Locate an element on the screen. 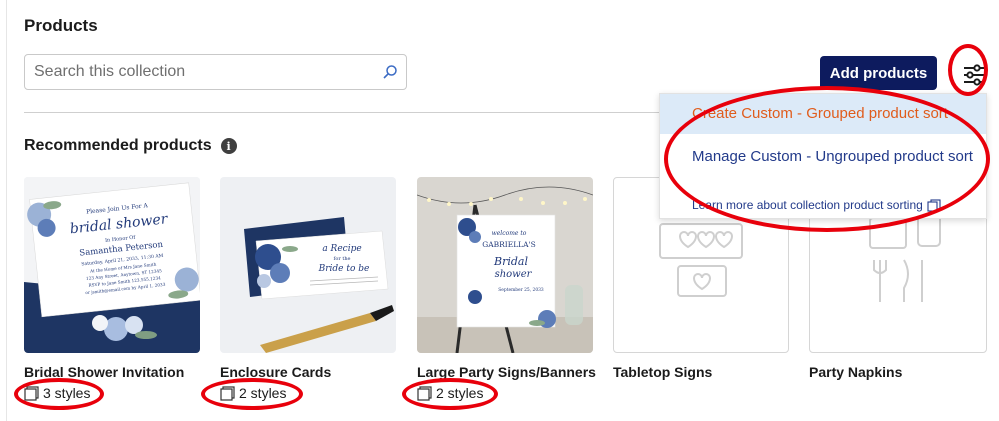 This screenshot has height=421, width=999. sign-line-5: September 25, 2033 is located at coordinates (521, 290).